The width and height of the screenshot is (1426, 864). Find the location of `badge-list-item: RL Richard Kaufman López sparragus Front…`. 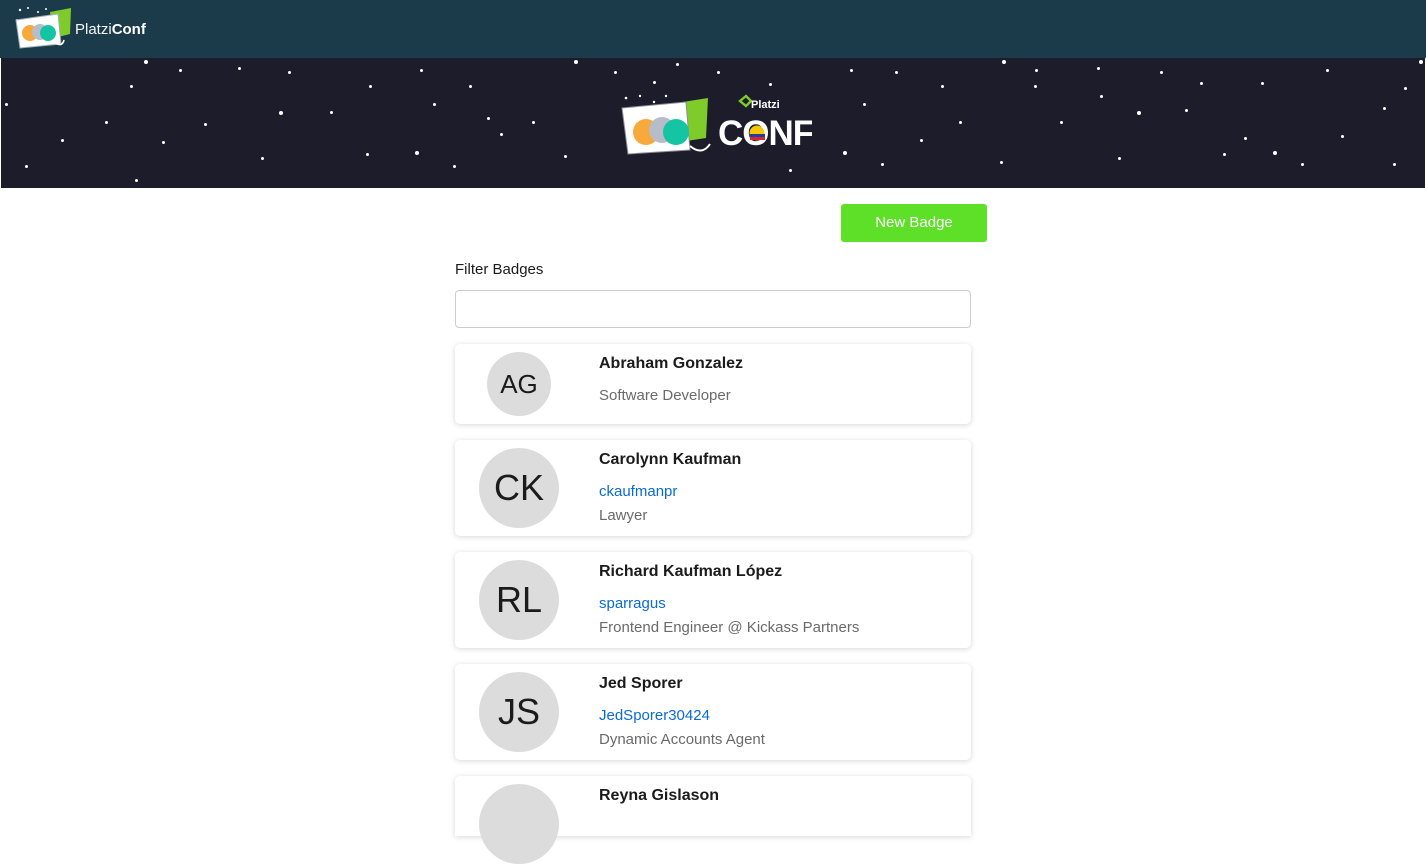

badge-list-item: RL Richard Kaufman López sparragus Front… is located at coordinates (713, 600).